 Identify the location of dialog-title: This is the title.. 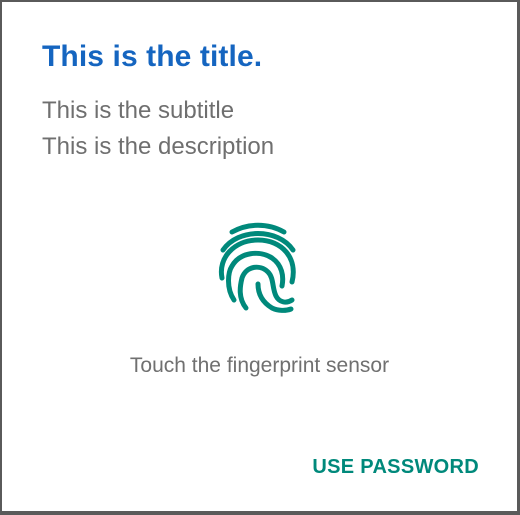
(152, 56).